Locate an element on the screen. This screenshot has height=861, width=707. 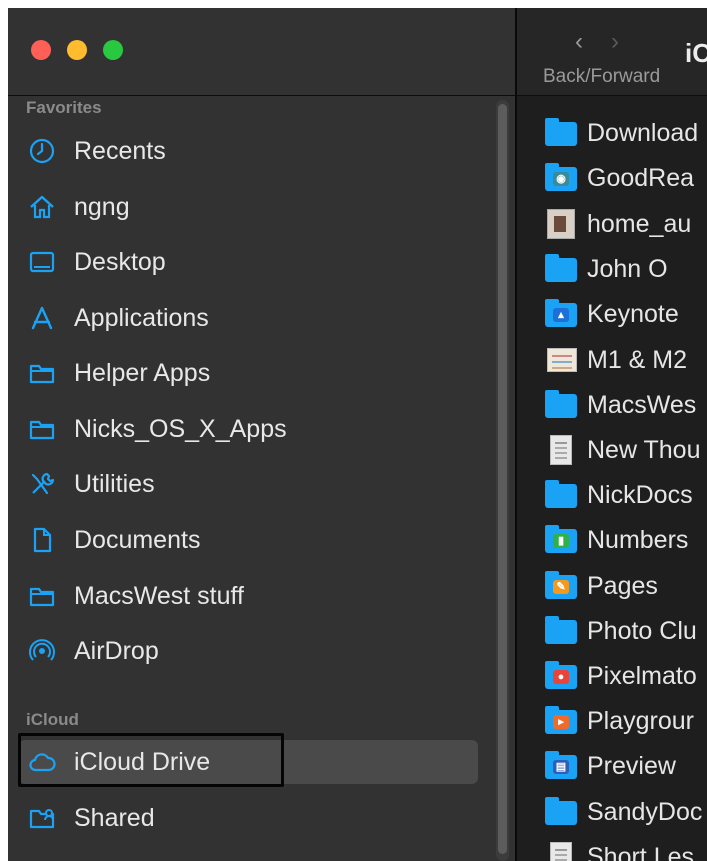
file-row-preview: ▤ Preview is located at coordinates (610, 766).